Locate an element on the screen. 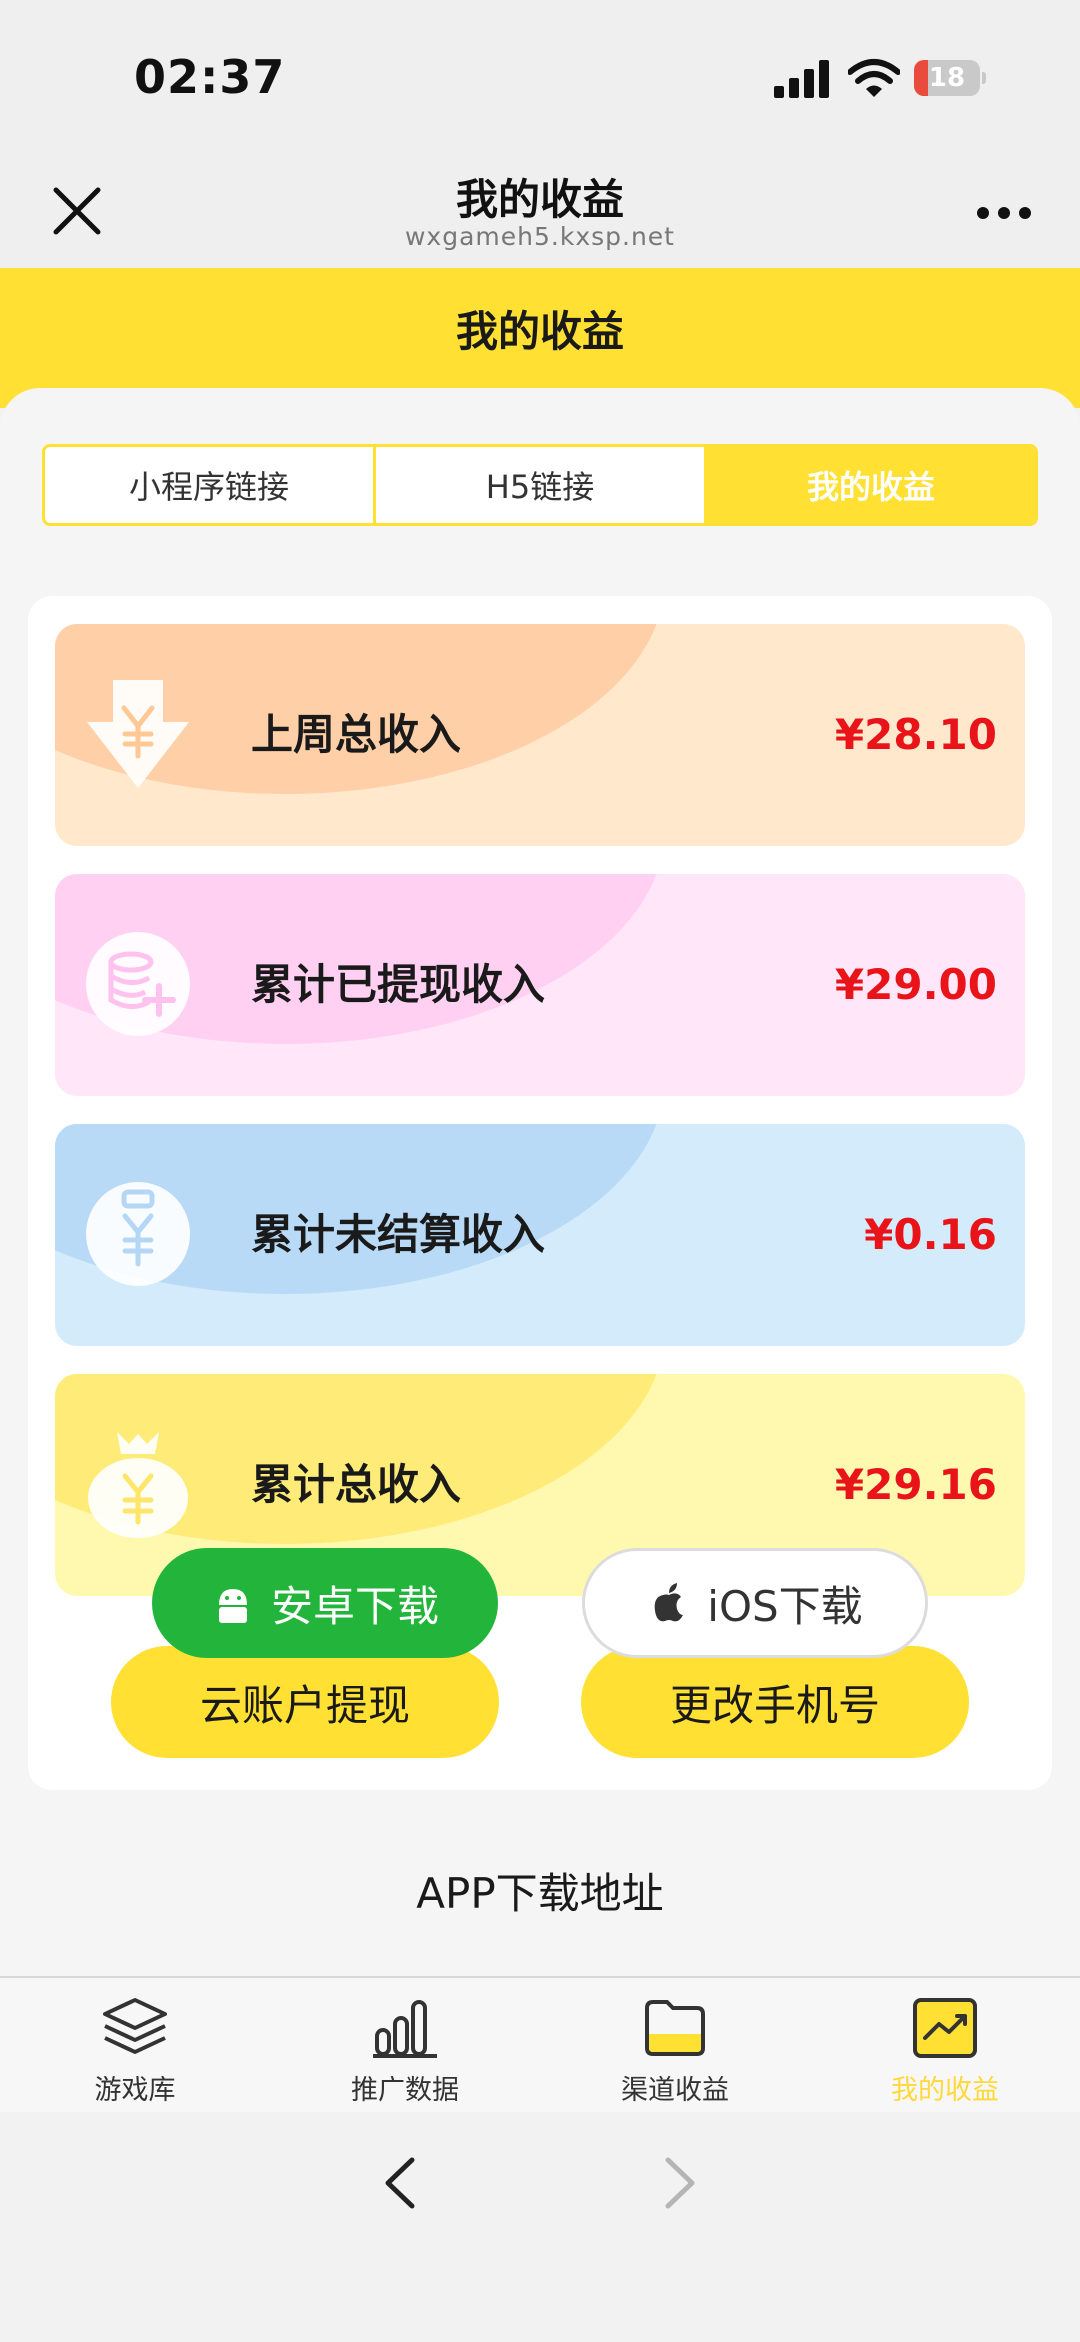 Image resolution: width=1080 pixels, height=2342 pixels. ios-download-button: iOS下载 is located at coordinates (755, 1603).